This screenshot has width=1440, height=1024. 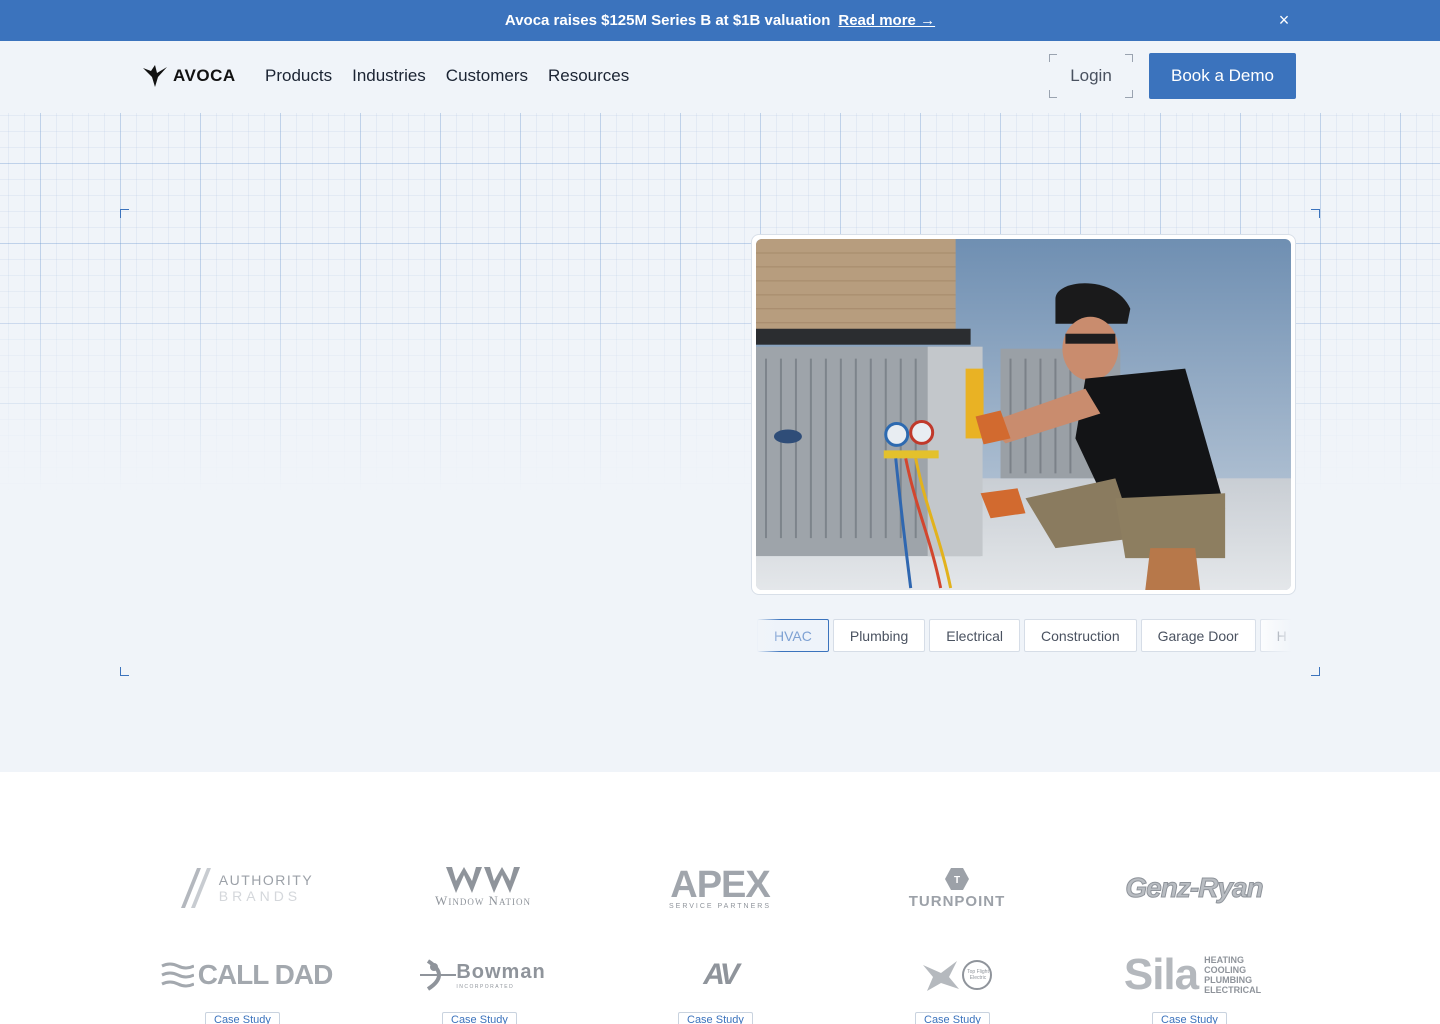 I want to click on nav-industries: Industries, so click(x=389, y=76).